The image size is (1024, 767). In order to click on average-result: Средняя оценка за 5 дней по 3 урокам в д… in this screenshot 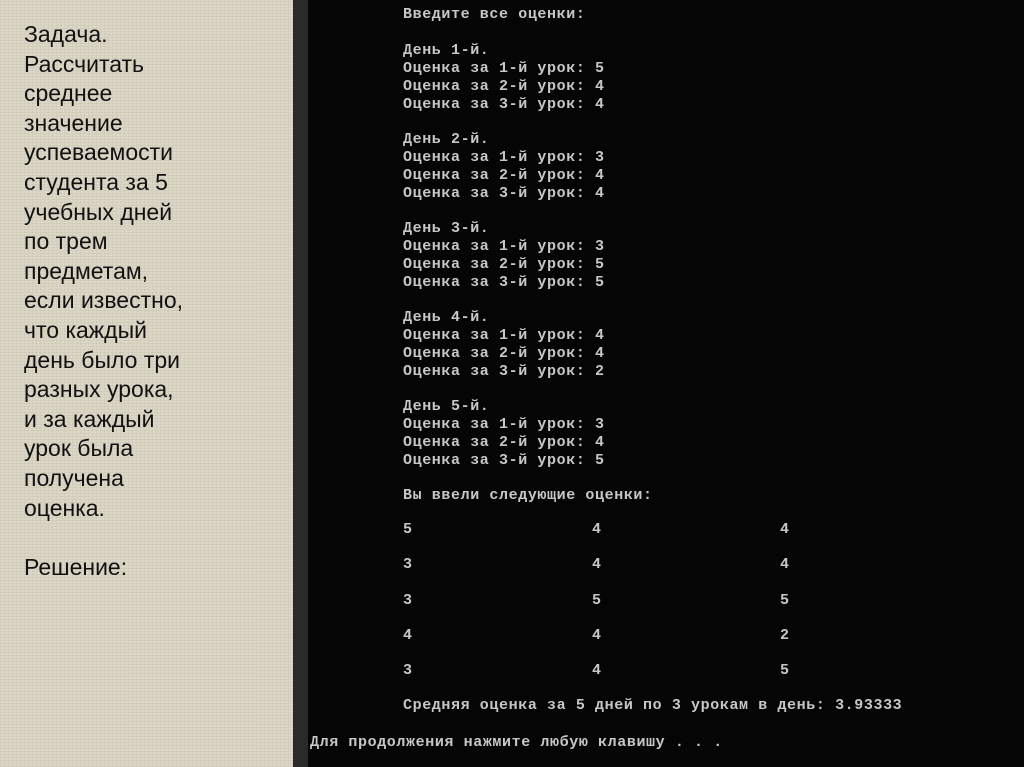, I will do `click(653, 705)`.